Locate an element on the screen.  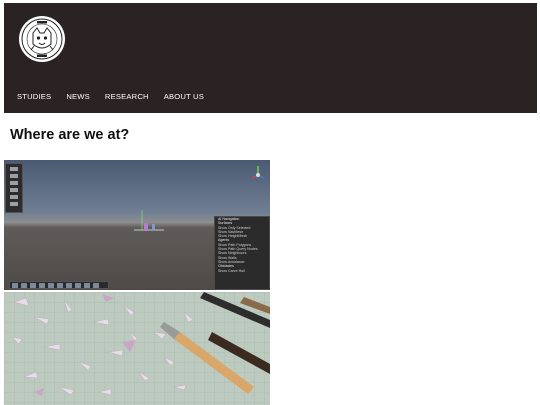
workbench-photo is located at coordinates (137, 348).